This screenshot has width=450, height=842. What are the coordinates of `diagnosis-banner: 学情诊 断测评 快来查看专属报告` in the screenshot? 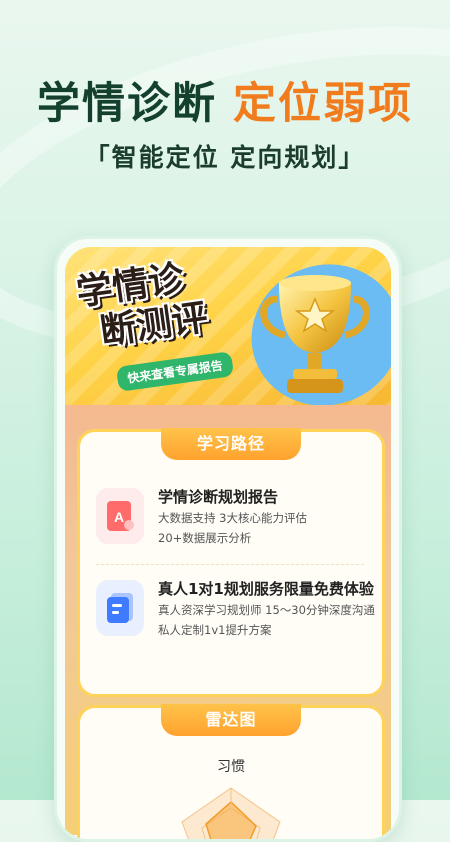 It's located at (228, 326).